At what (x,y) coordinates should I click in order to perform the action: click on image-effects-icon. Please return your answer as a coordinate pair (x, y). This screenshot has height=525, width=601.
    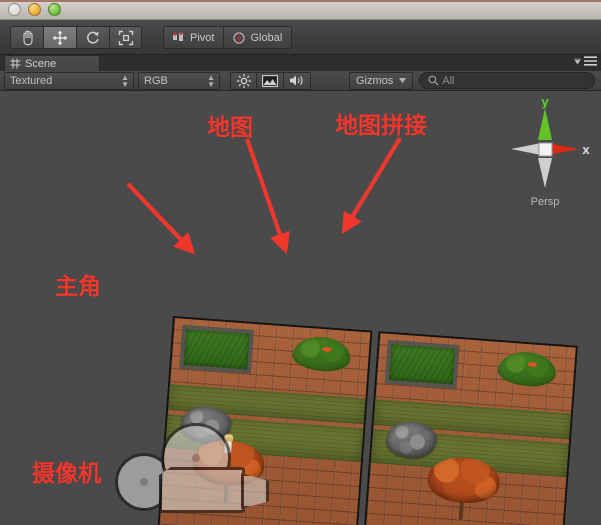
    Looking at the image, I should click on (270, 80).